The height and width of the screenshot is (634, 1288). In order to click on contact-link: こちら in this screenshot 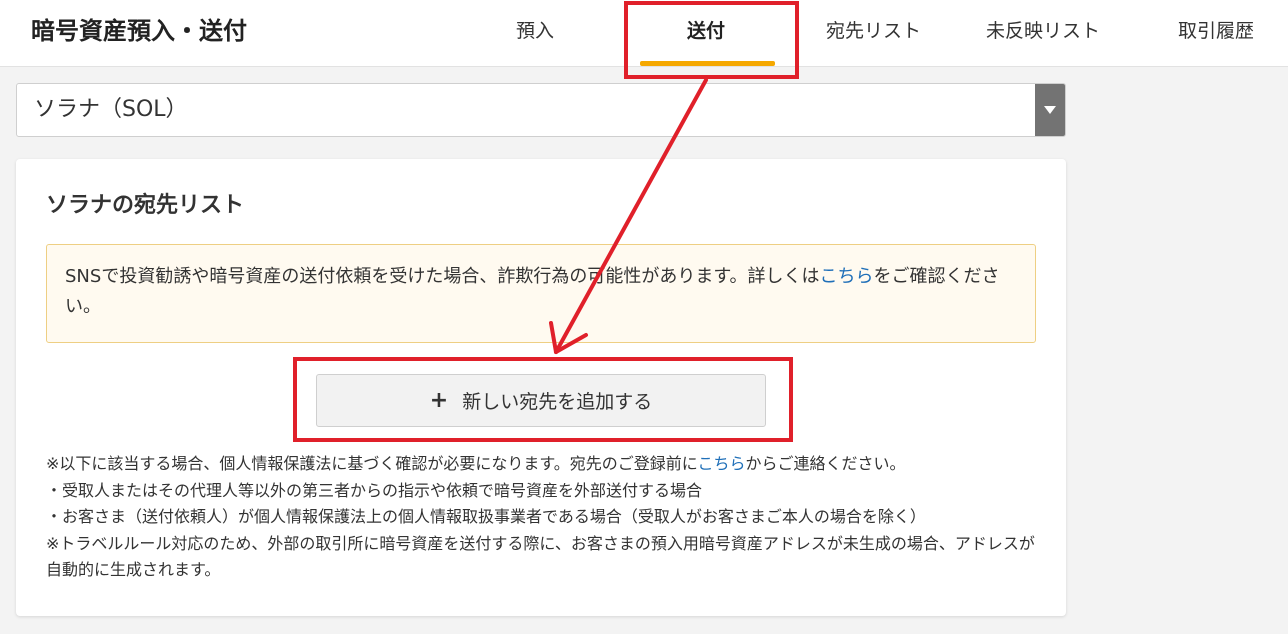, I will do `click(722, 463)`.